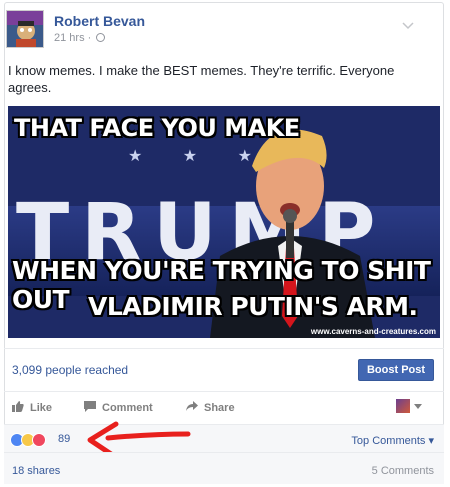  What do you see at coordinates (408, 26) in the screenshot?
I see `chevron-down-icon` at bounding box center [408, 26].